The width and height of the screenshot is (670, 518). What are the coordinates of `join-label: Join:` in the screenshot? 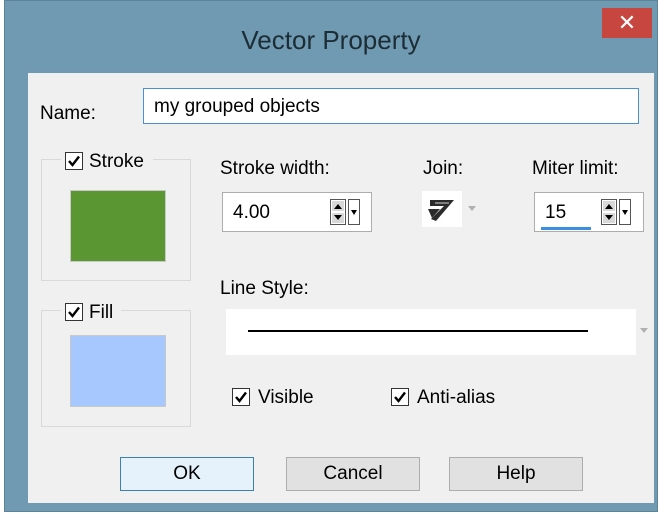 It's located at (443, 168).